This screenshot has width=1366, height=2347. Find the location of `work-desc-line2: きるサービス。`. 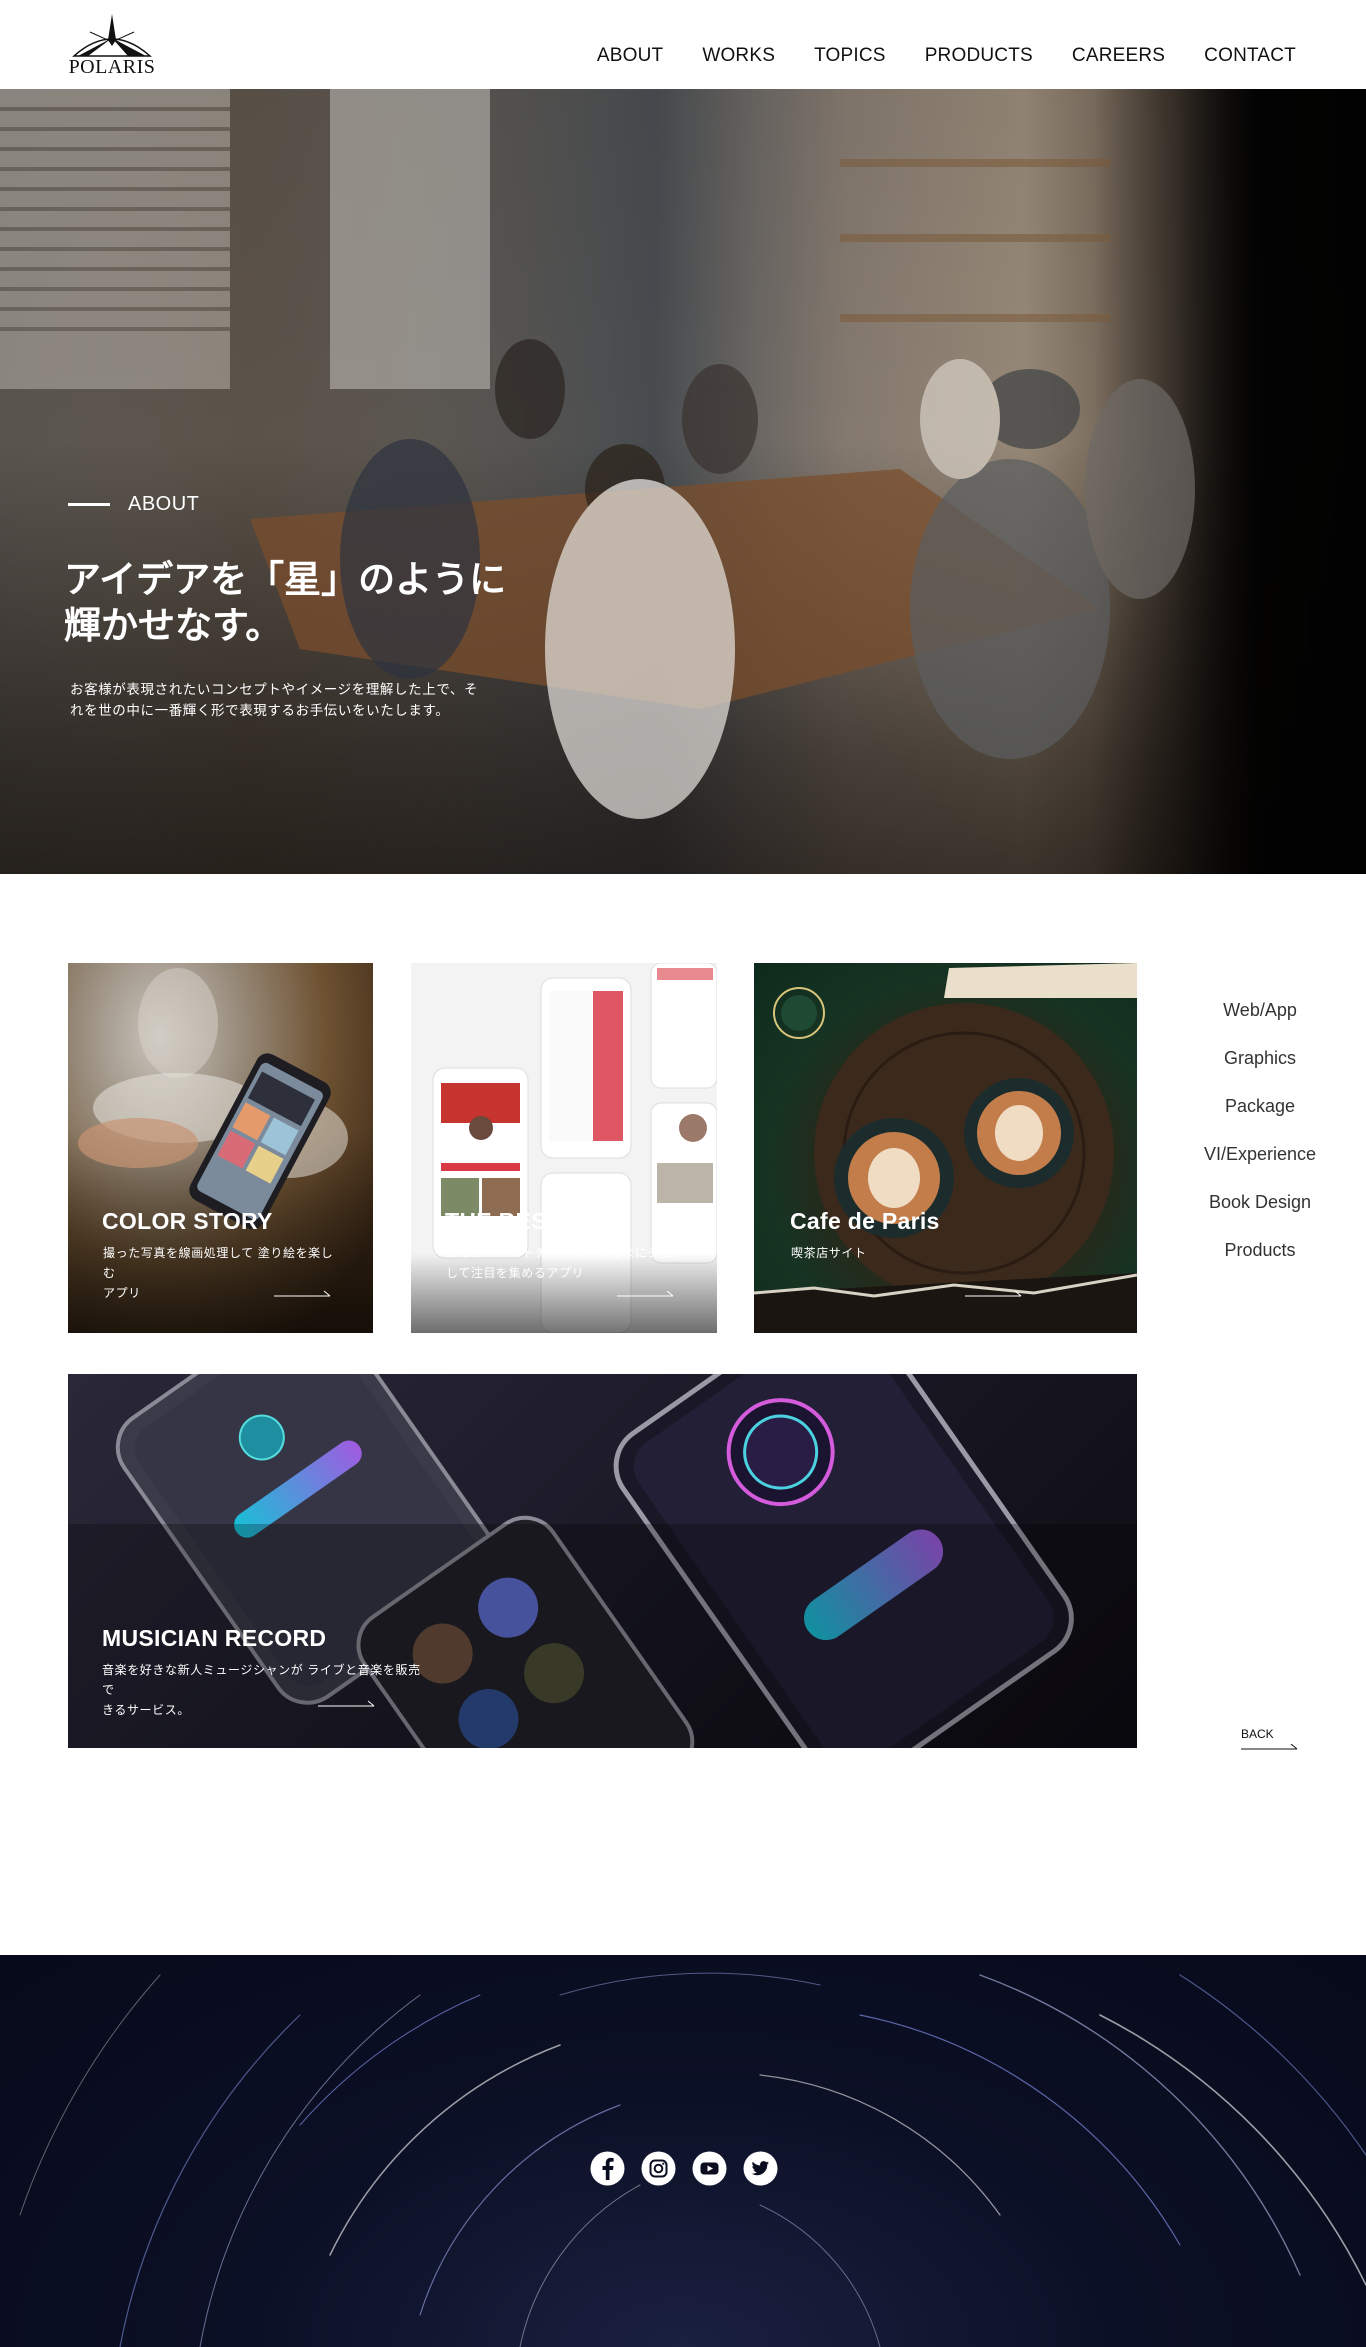

work-desc-line2: きるサービス。 is located at coordinates (146, 1710).